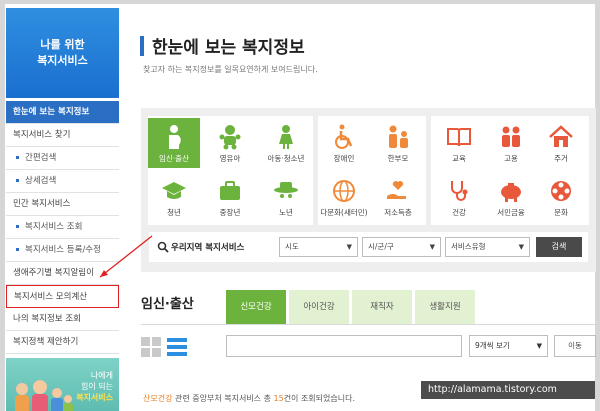 The width and height of the screenshot is (600, 411). What do you see at coordinates (62, 273) in the screenshot?
I see `sidebar-item-lifecycle-alert: 생애주기별 복지알림이` at bounding box center [62, 273].